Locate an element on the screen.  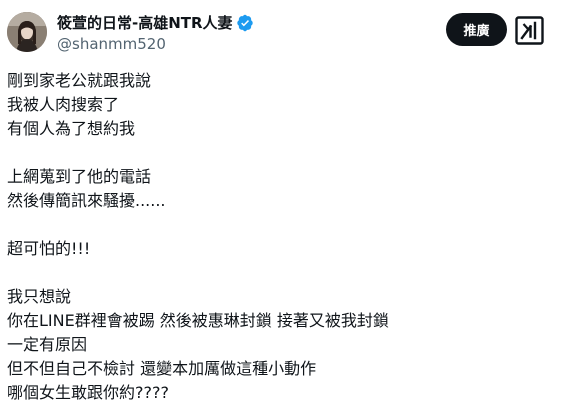
grok-icon is located at coordinates (529, 30).